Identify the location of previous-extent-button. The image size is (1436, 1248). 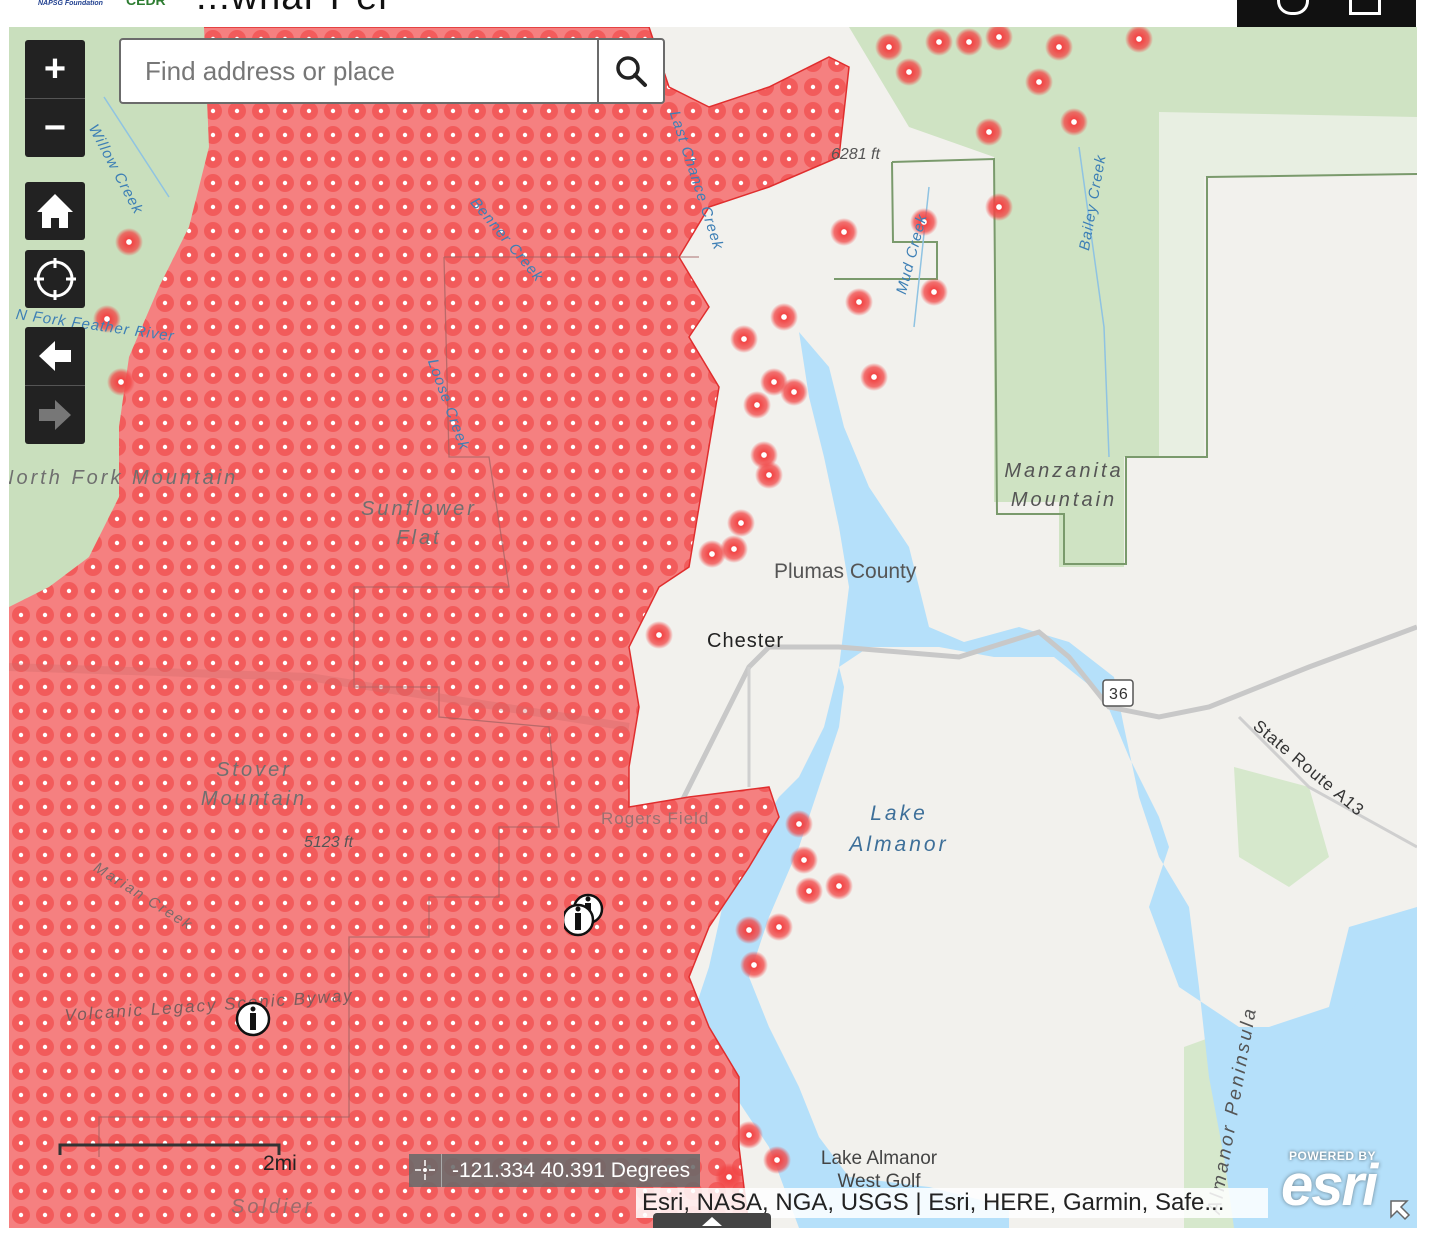
(55, 356).